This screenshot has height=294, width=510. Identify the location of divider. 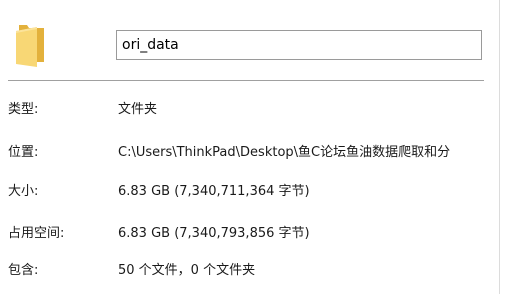
(246, 80).